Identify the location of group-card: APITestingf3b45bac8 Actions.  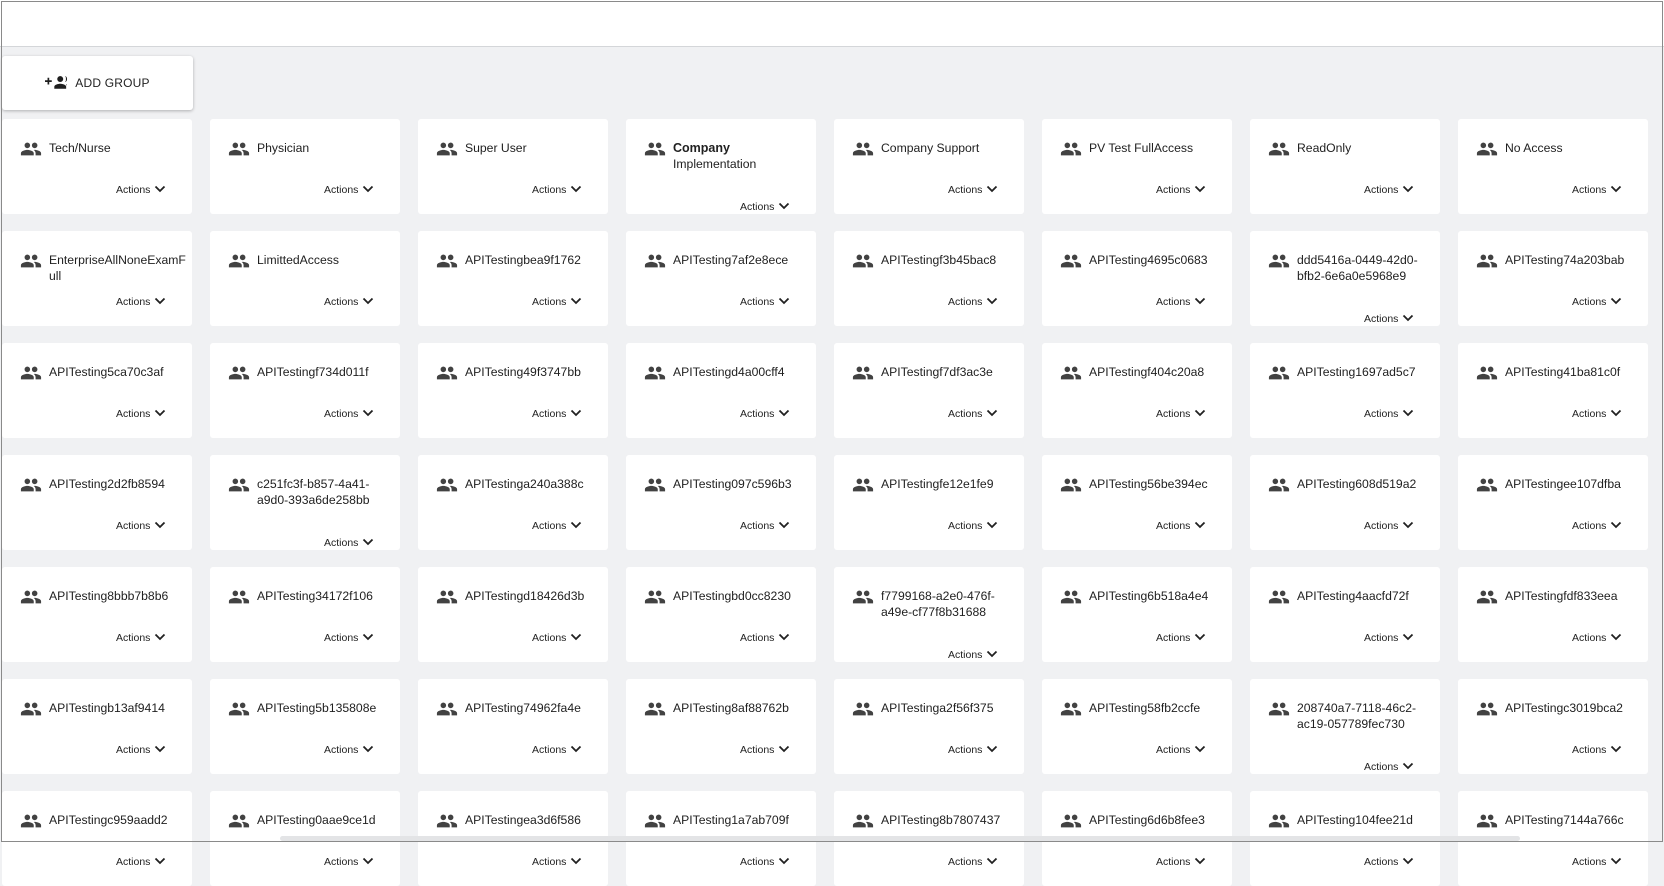
(929, 278).